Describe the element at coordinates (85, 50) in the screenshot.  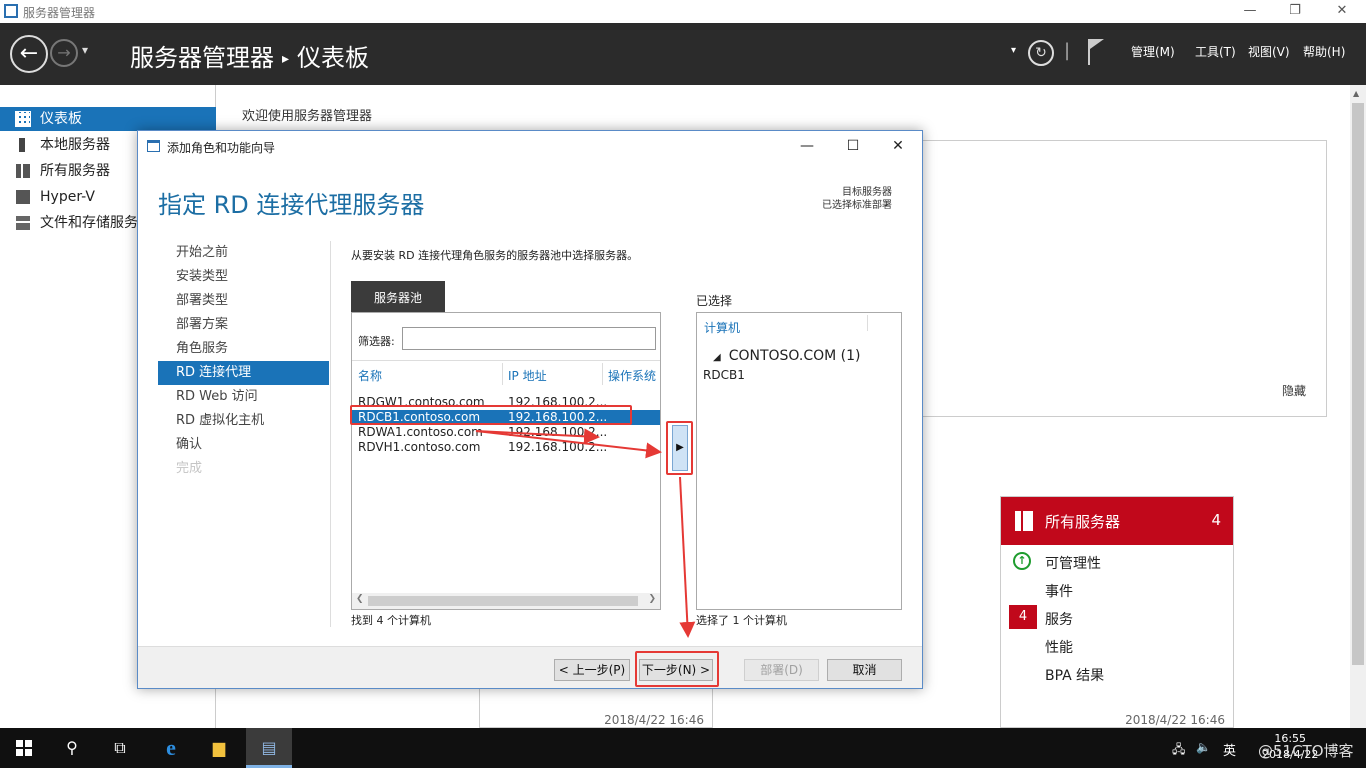
I see `history-dropdown-icon: ▾` at that location.